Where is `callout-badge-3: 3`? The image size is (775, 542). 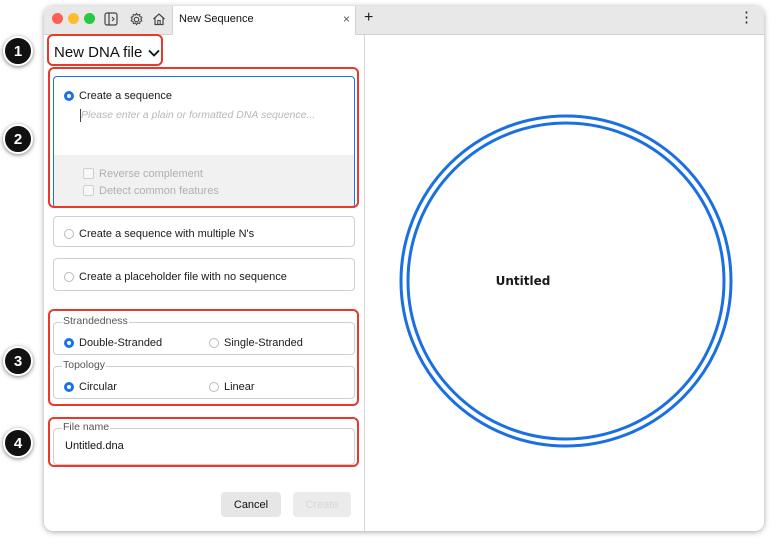
callout-badge-3: 3 is located at coordinates (18, 361).